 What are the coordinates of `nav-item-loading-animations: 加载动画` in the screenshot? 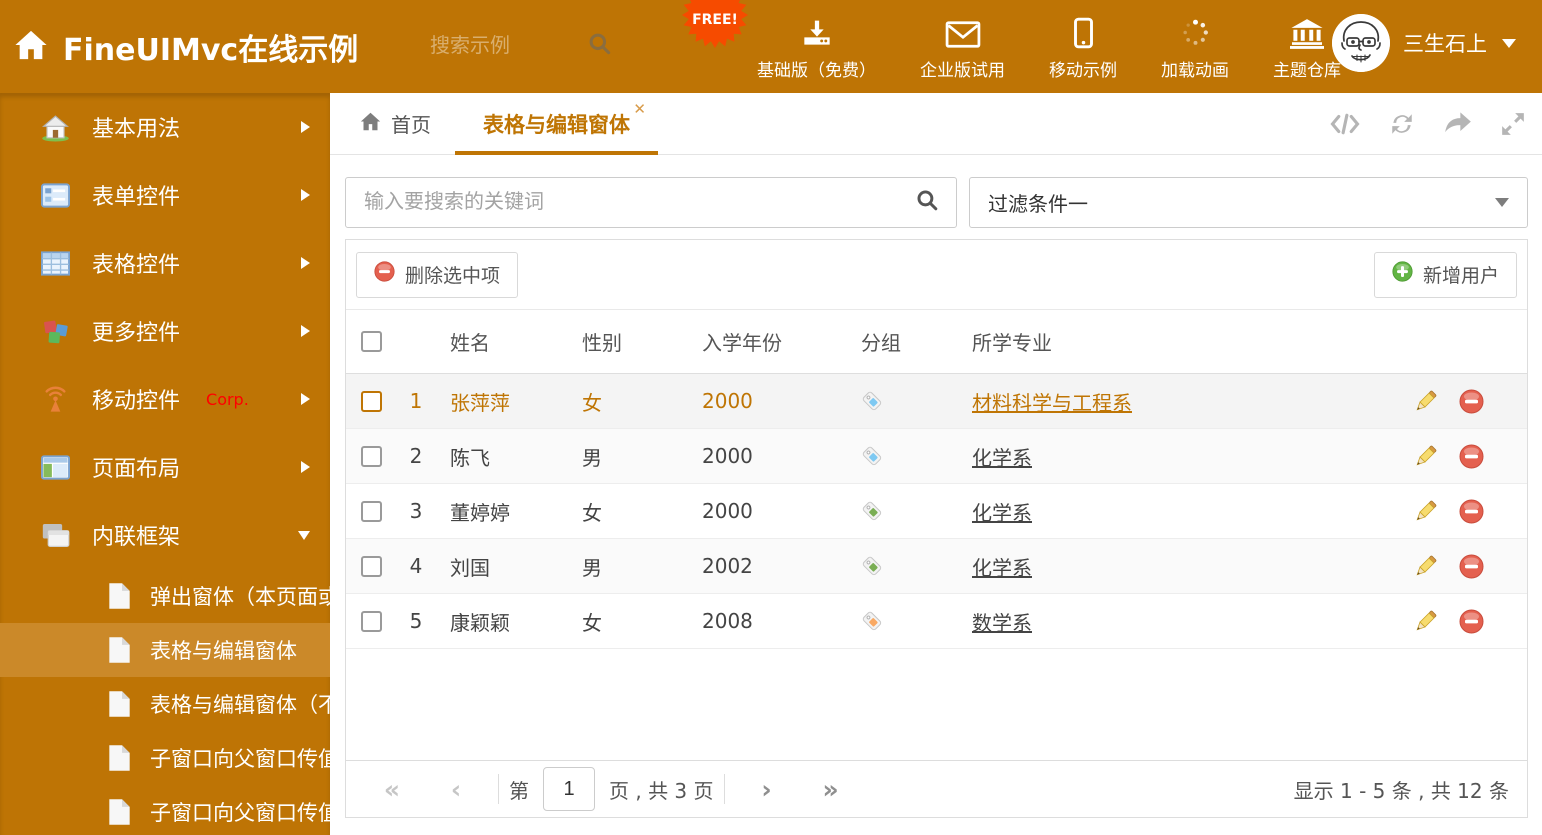 It's located at (1195, 47).